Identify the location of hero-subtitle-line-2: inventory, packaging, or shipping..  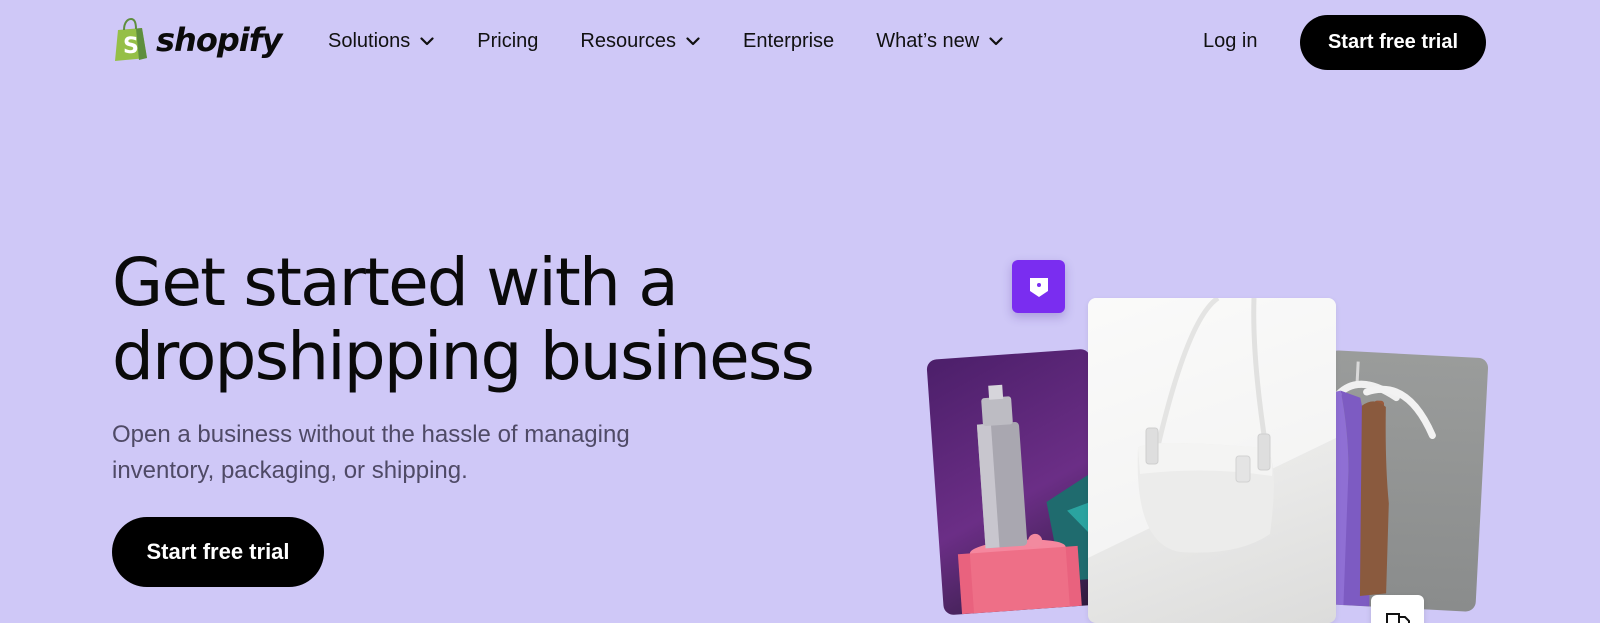
(290, 470).